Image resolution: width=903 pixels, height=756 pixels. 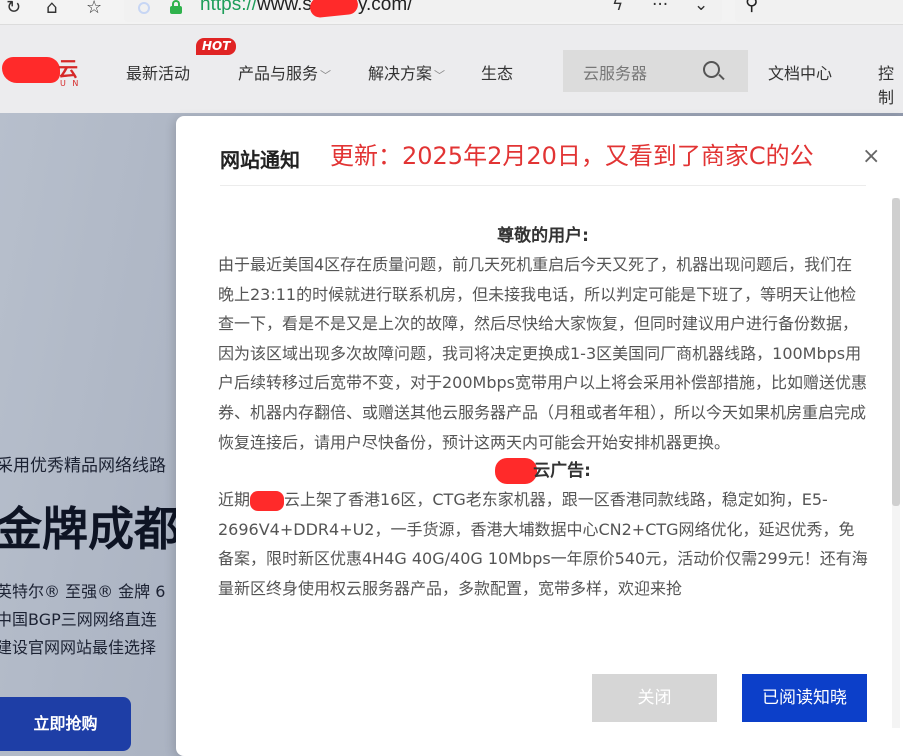 What do you see at coordinates (615, 73) in the screenshot?
I see `search-placeholder: 云服务器` at bounding box center [615, 73].